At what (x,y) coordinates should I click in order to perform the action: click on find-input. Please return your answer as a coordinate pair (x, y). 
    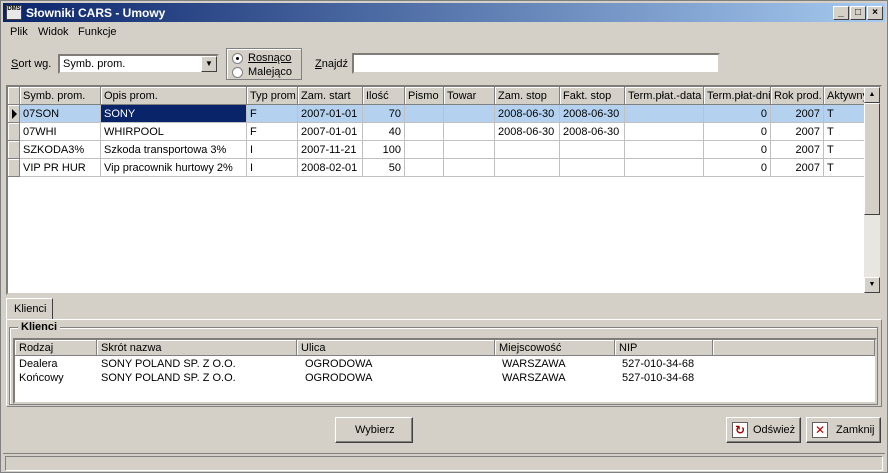
    Looking at the image, I should click on (536, 63).